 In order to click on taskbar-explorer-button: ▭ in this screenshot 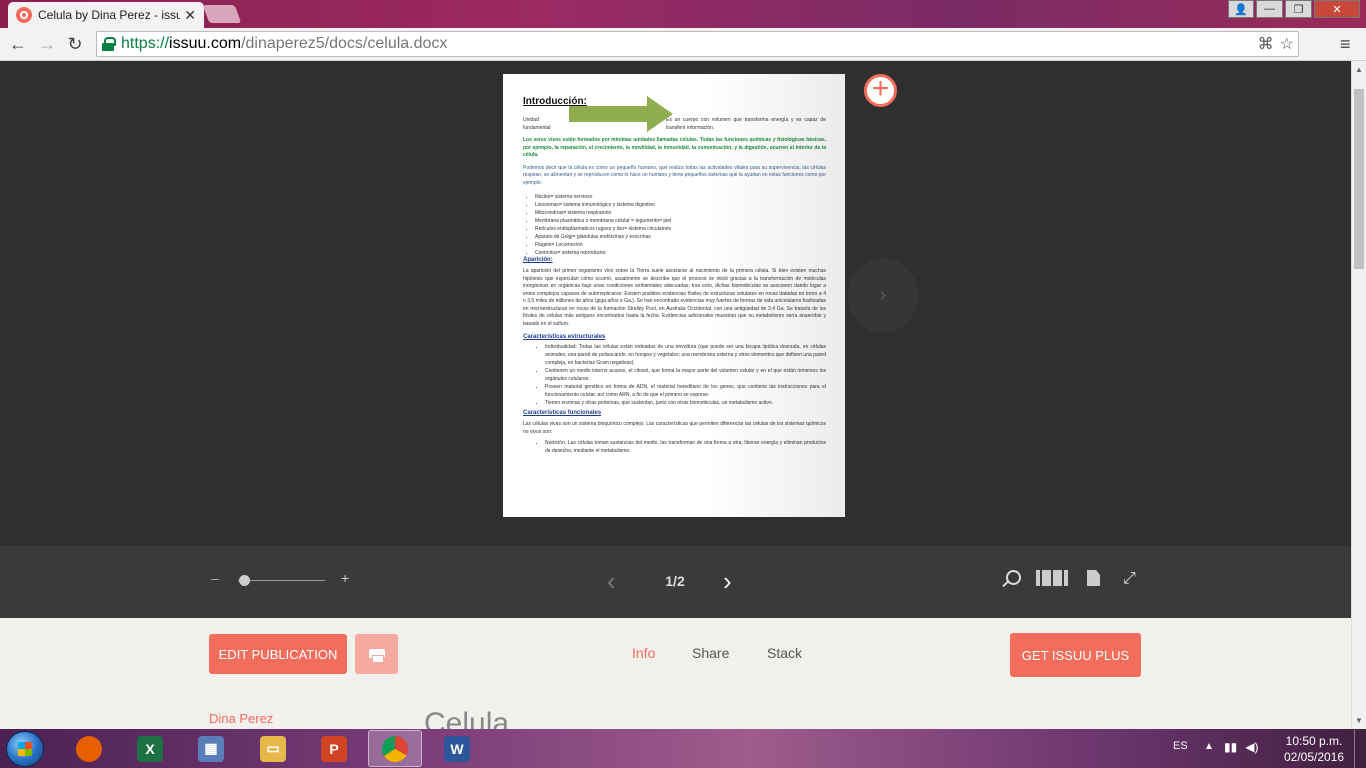, I will do `click(273, 748)`.